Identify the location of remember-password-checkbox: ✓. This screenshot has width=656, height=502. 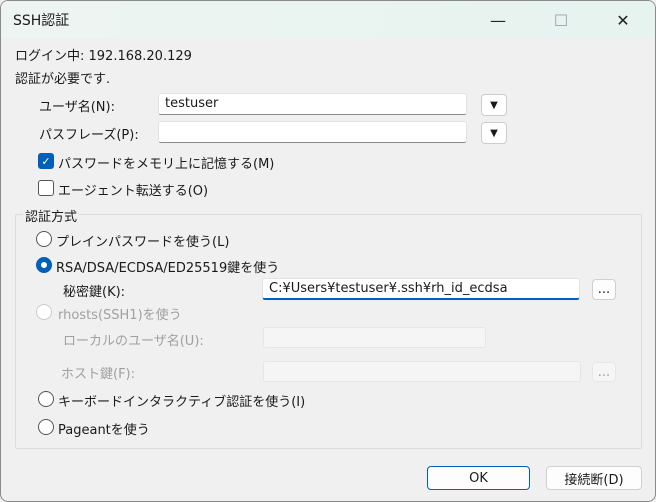
(46, 161).